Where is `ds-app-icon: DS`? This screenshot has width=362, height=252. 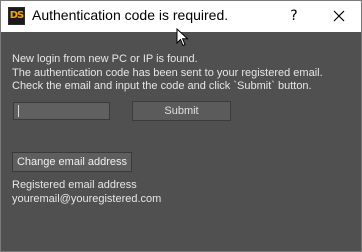
ds-app-icon: DS is located at coordinates (16, 16).